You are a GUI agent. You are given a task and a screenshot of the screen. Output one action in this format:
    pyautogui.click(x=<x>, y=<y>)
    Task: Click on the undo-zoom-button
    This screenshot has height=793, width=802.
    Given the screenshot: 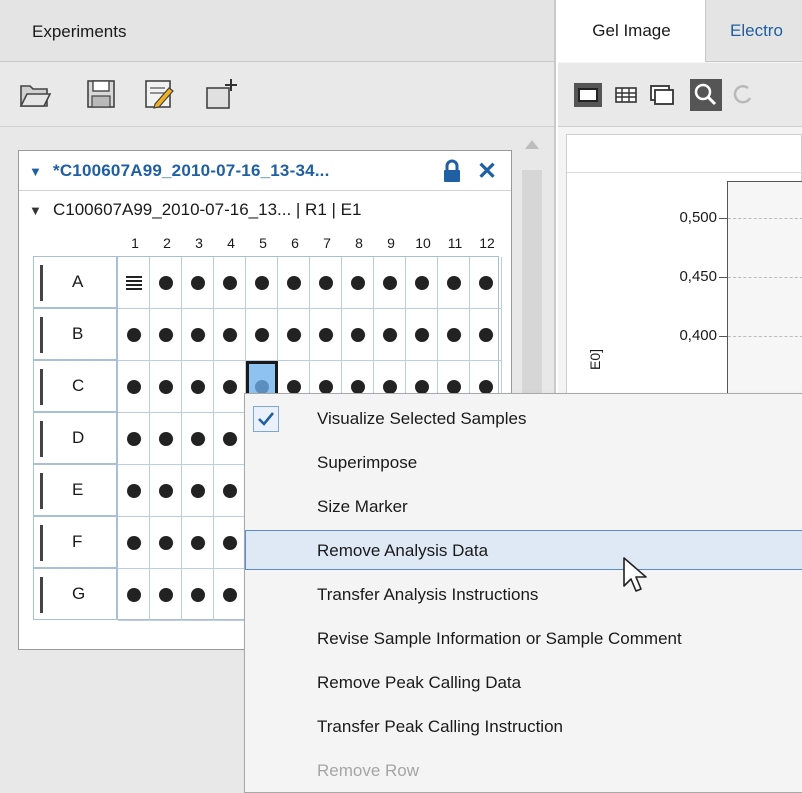 What is the action you would take?
    pyautogui.click(x=742, y=95)
    